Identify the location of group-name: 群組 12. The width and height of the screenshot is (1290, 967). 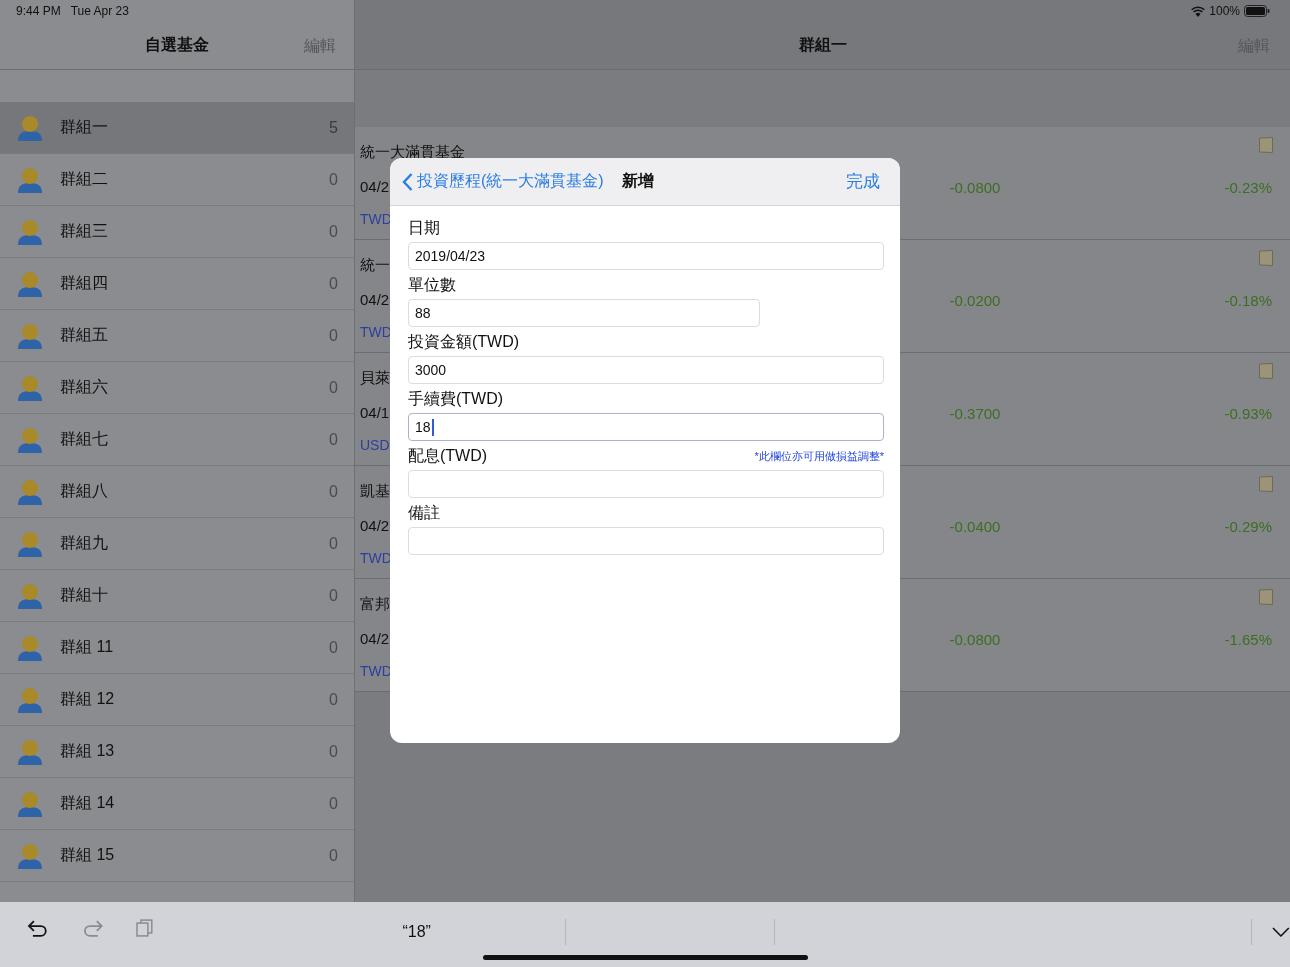
(88, 699).